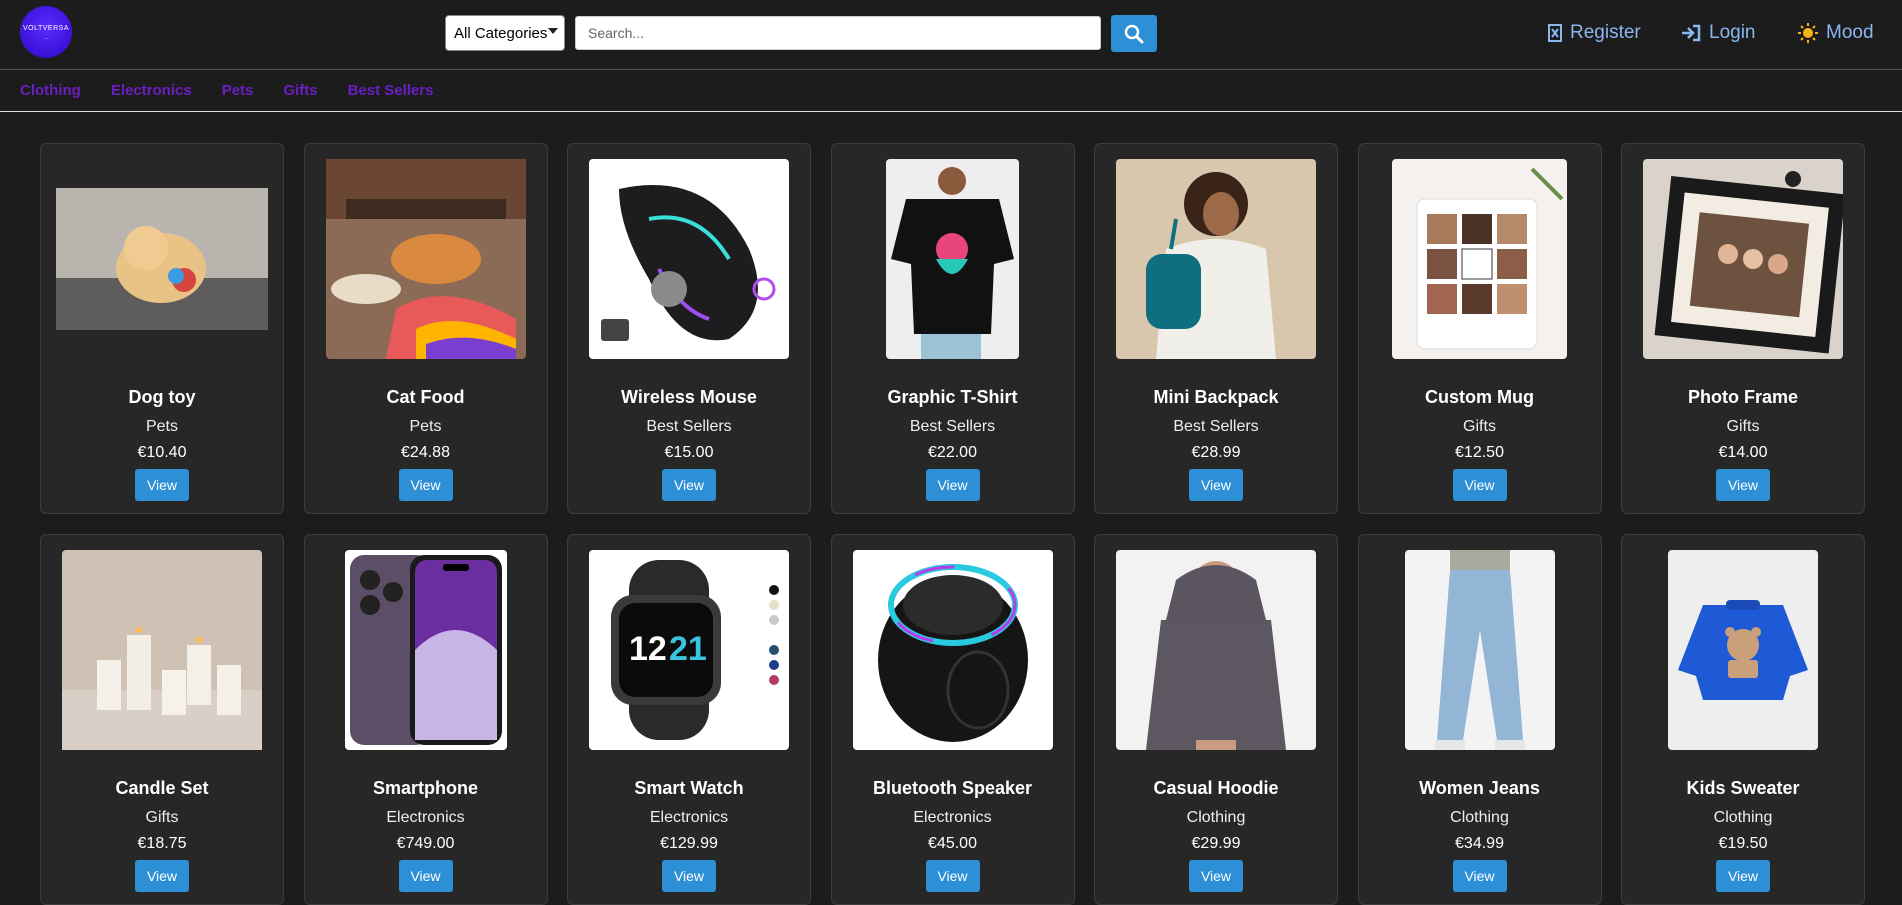 The height and width of the screenshot is (905, 1902). I want to click on product-name: Wireless Mouse, so click(689, 397).